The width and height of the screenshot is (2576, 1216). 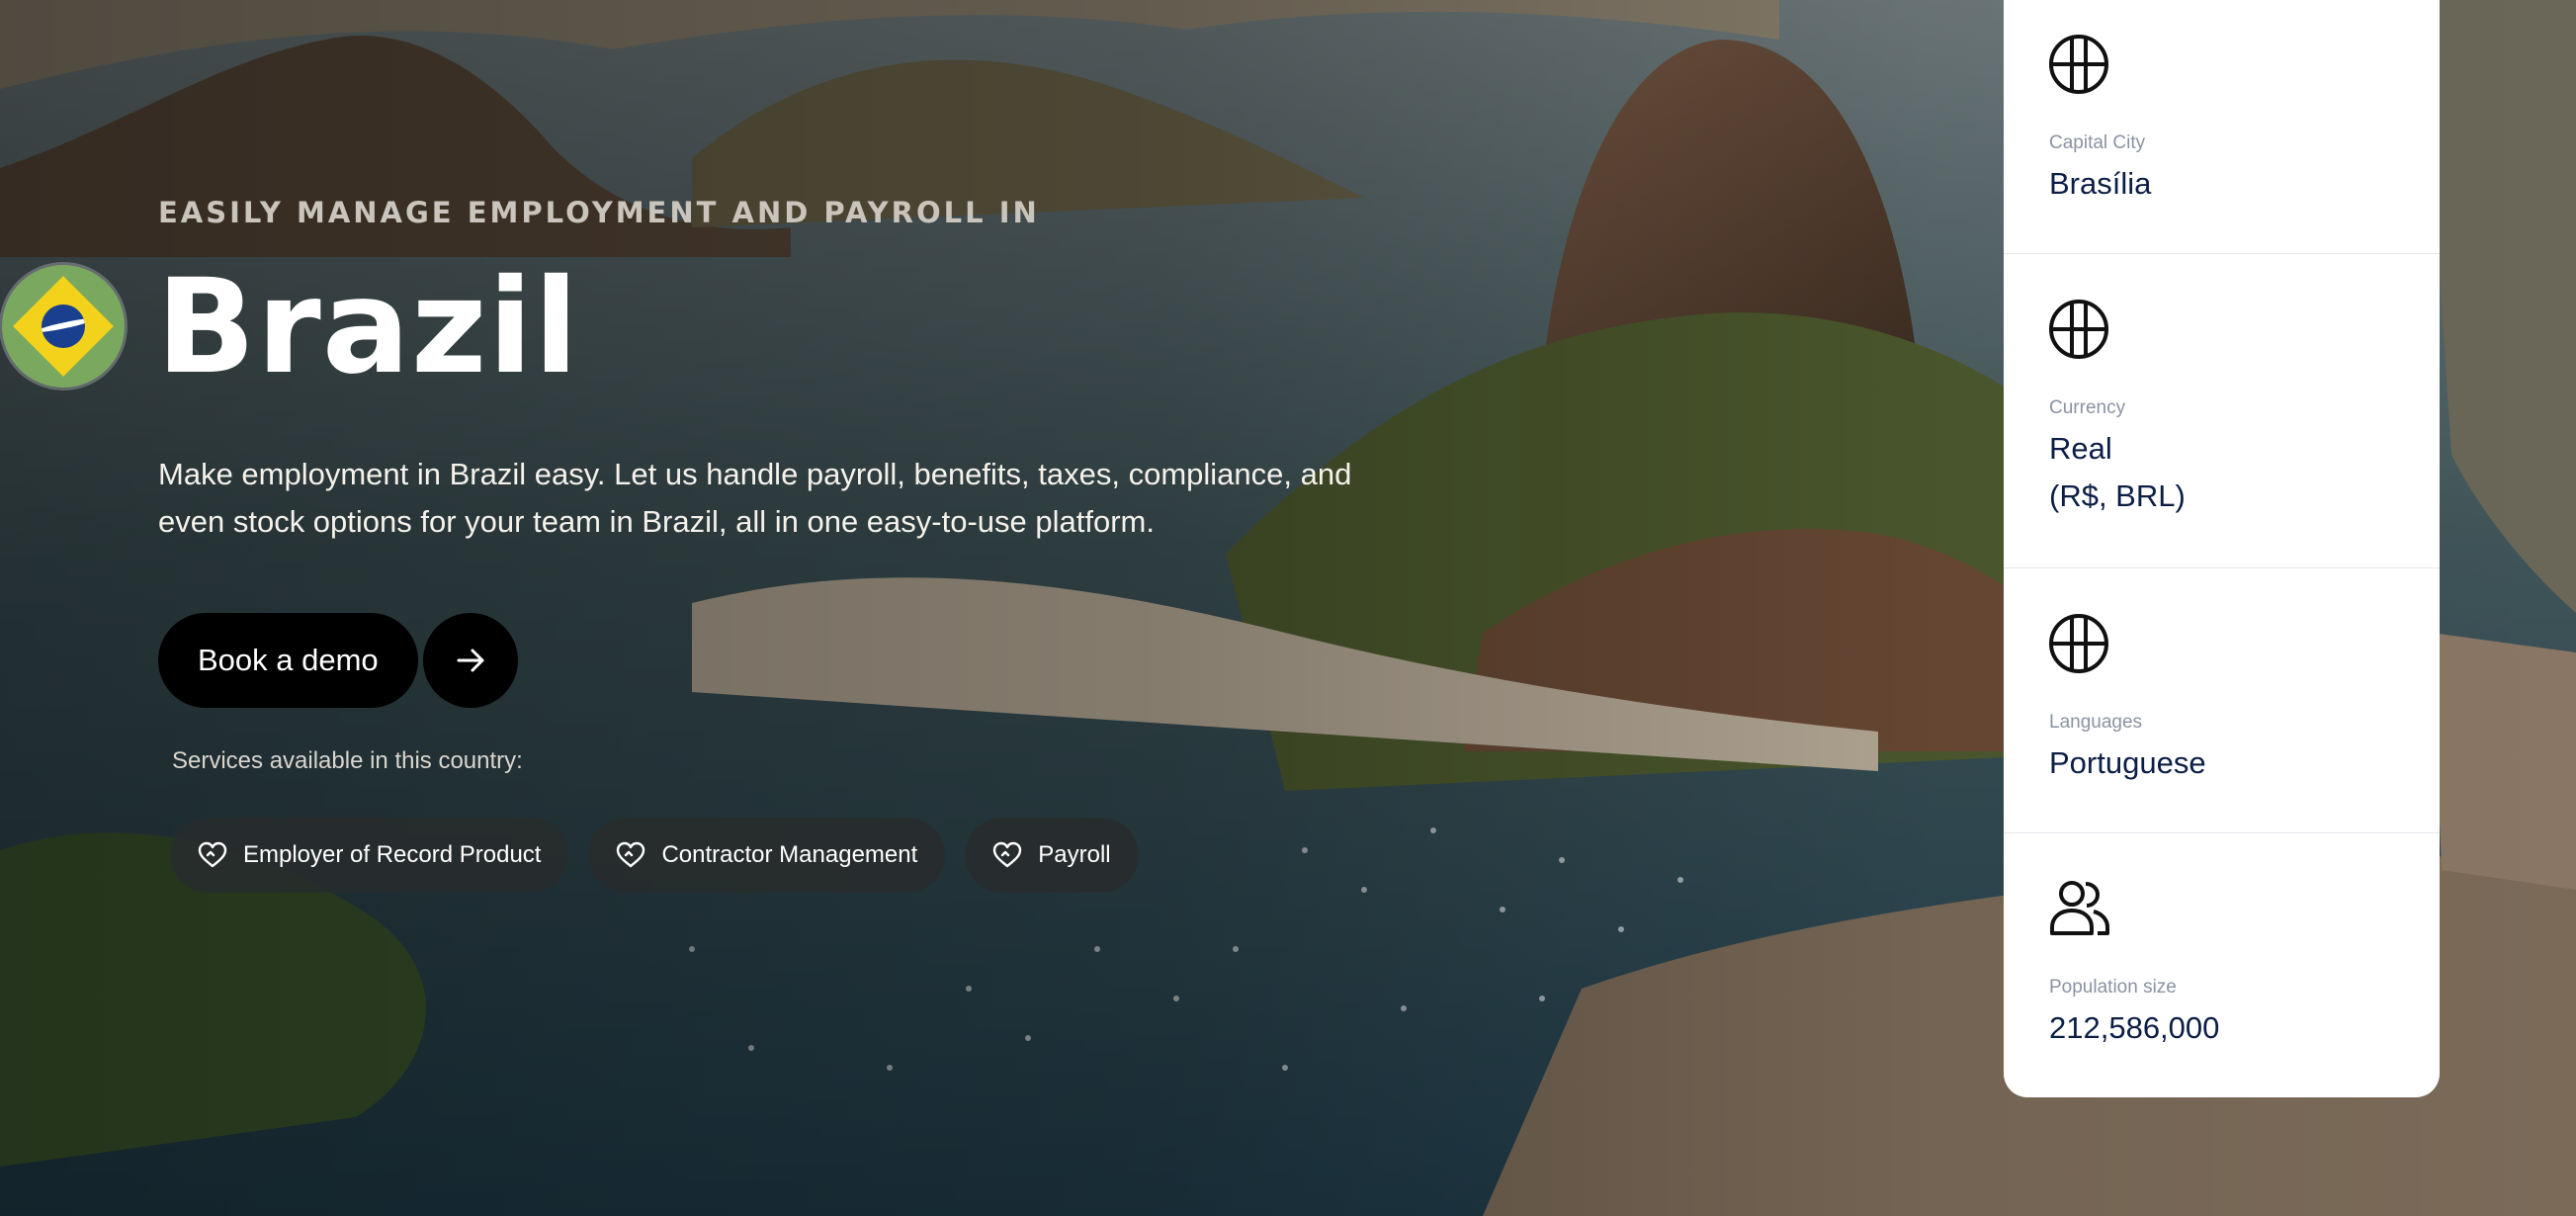 I want to click on fact-value: 212,586,000, so click(x=2134, y=1028).